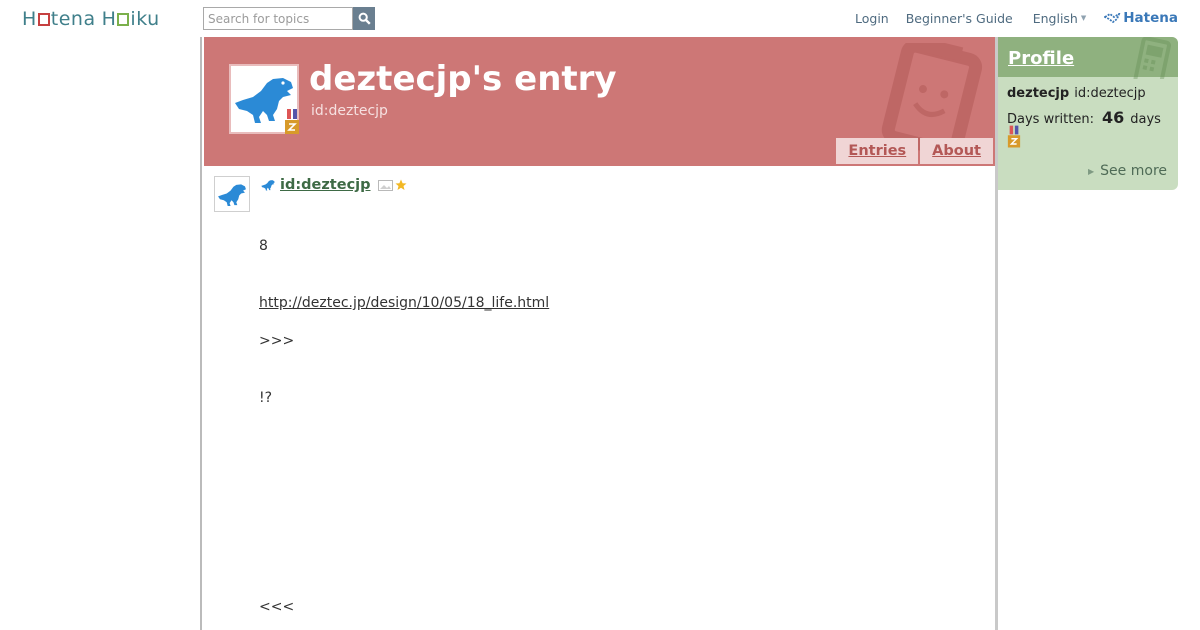 The image size is (1200, 630). Describe the element at coordinates (123, 19) in the screenshot. I see `logo-square-green` at that location.